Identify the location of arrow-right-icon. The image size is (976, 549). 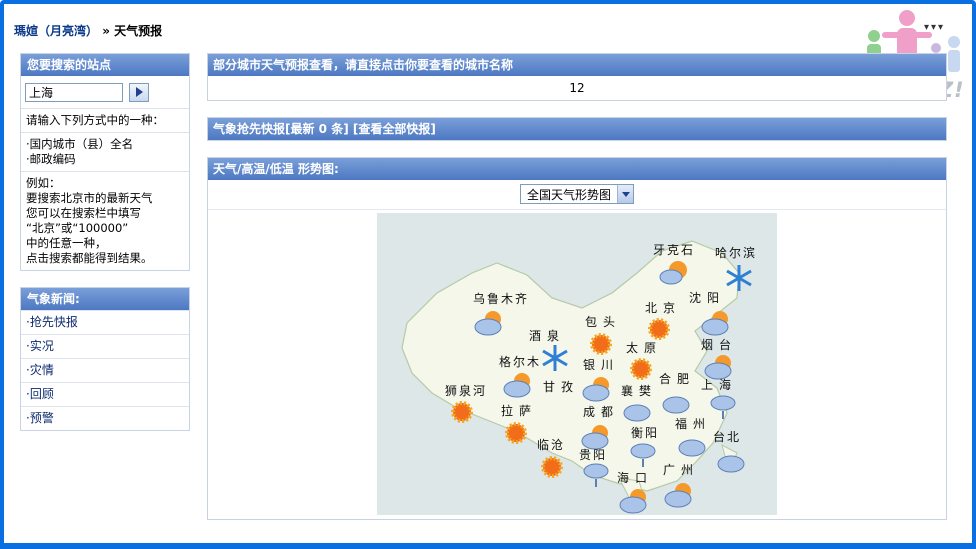
(139, 92).